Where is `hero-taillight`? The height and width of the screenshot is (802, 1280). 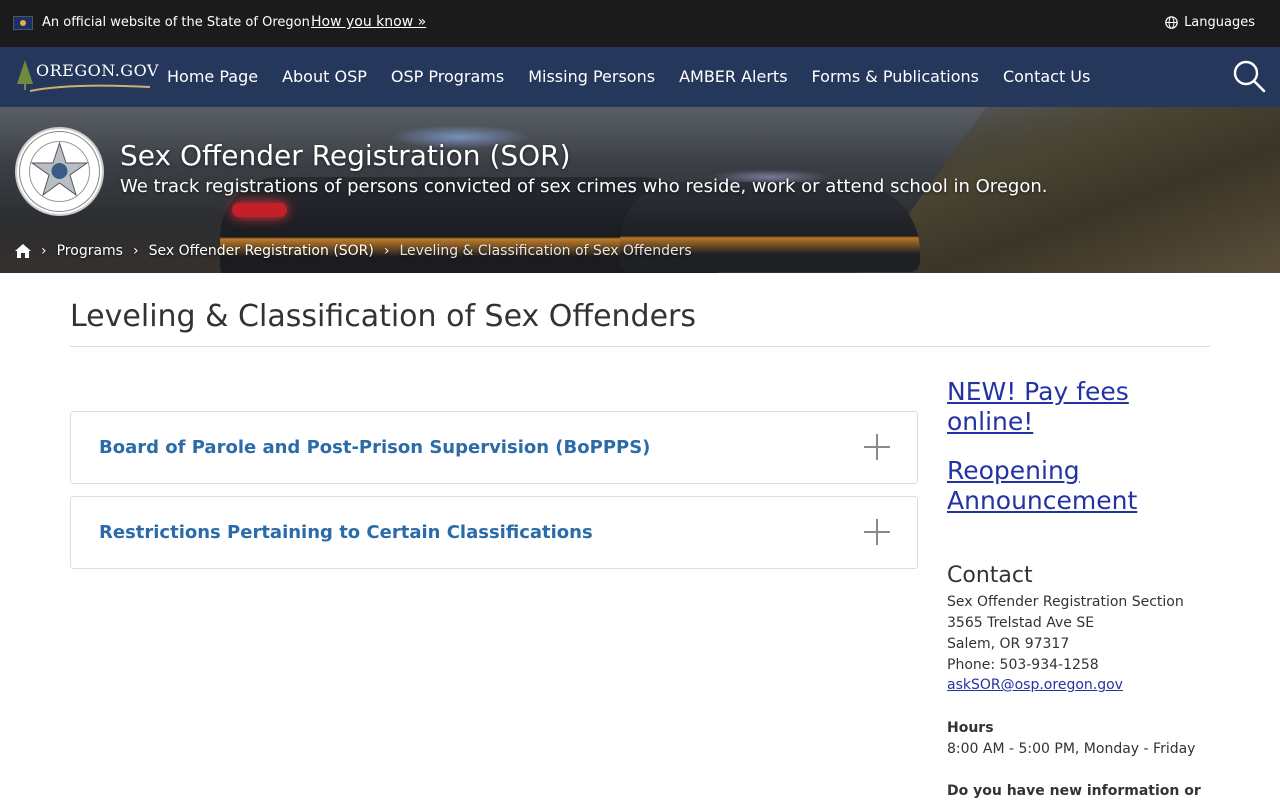 hero-taillight is located at coordinates (259, 210).